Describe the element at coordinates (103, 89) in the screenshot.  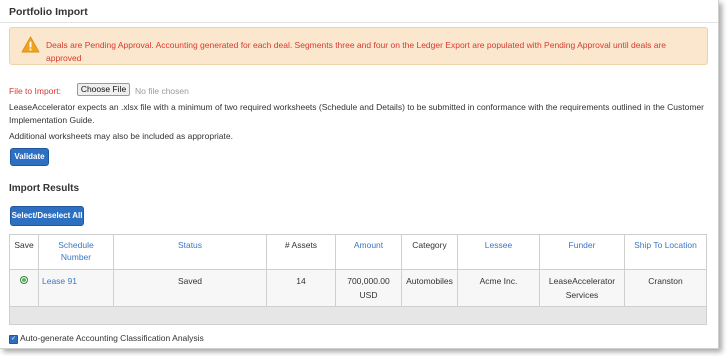
I see `choose-file-button: Choose File` at that location.